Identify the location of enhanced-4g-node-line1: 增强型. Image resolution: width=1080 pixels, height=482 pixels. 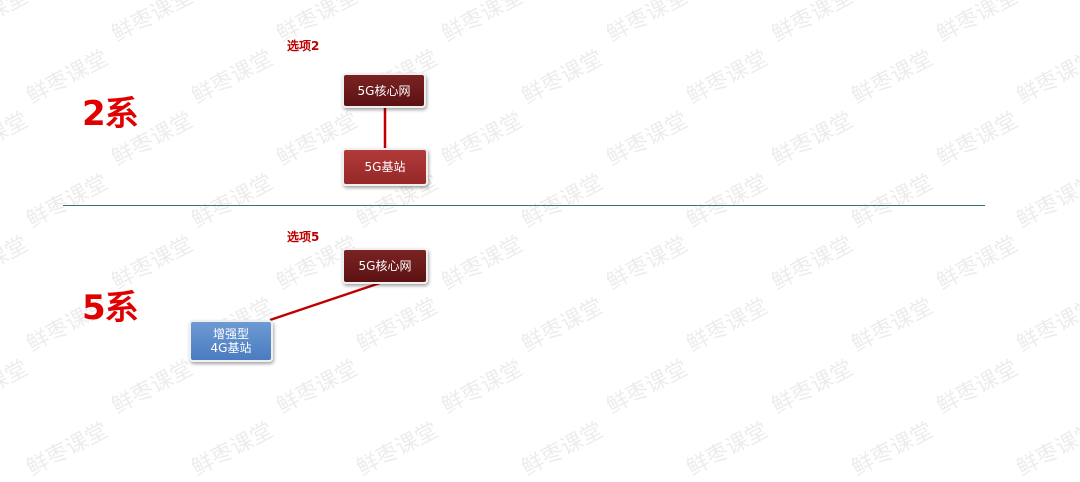
(230, 334).